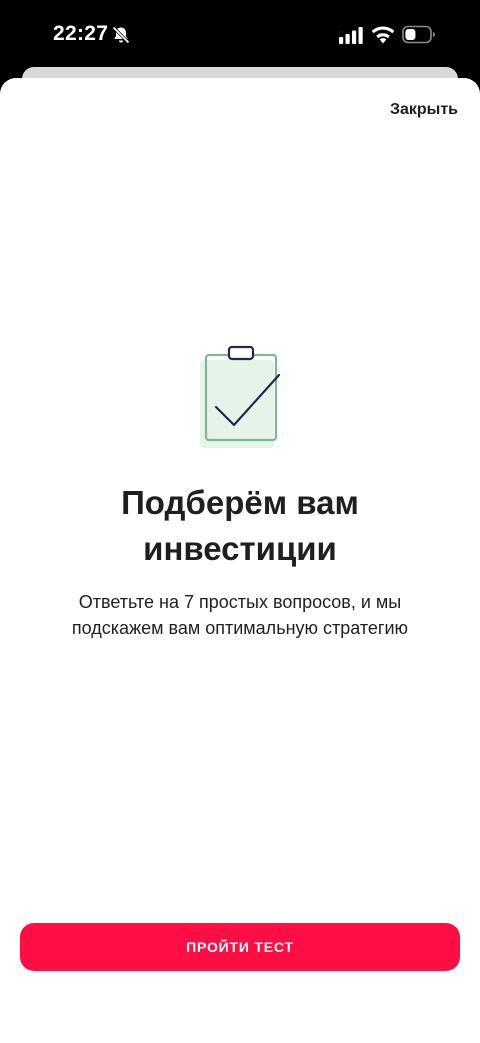  What do you see at coordinates (351, 35) in the screenshot?
I see `signal-icon` at bounding box center [351, 35].